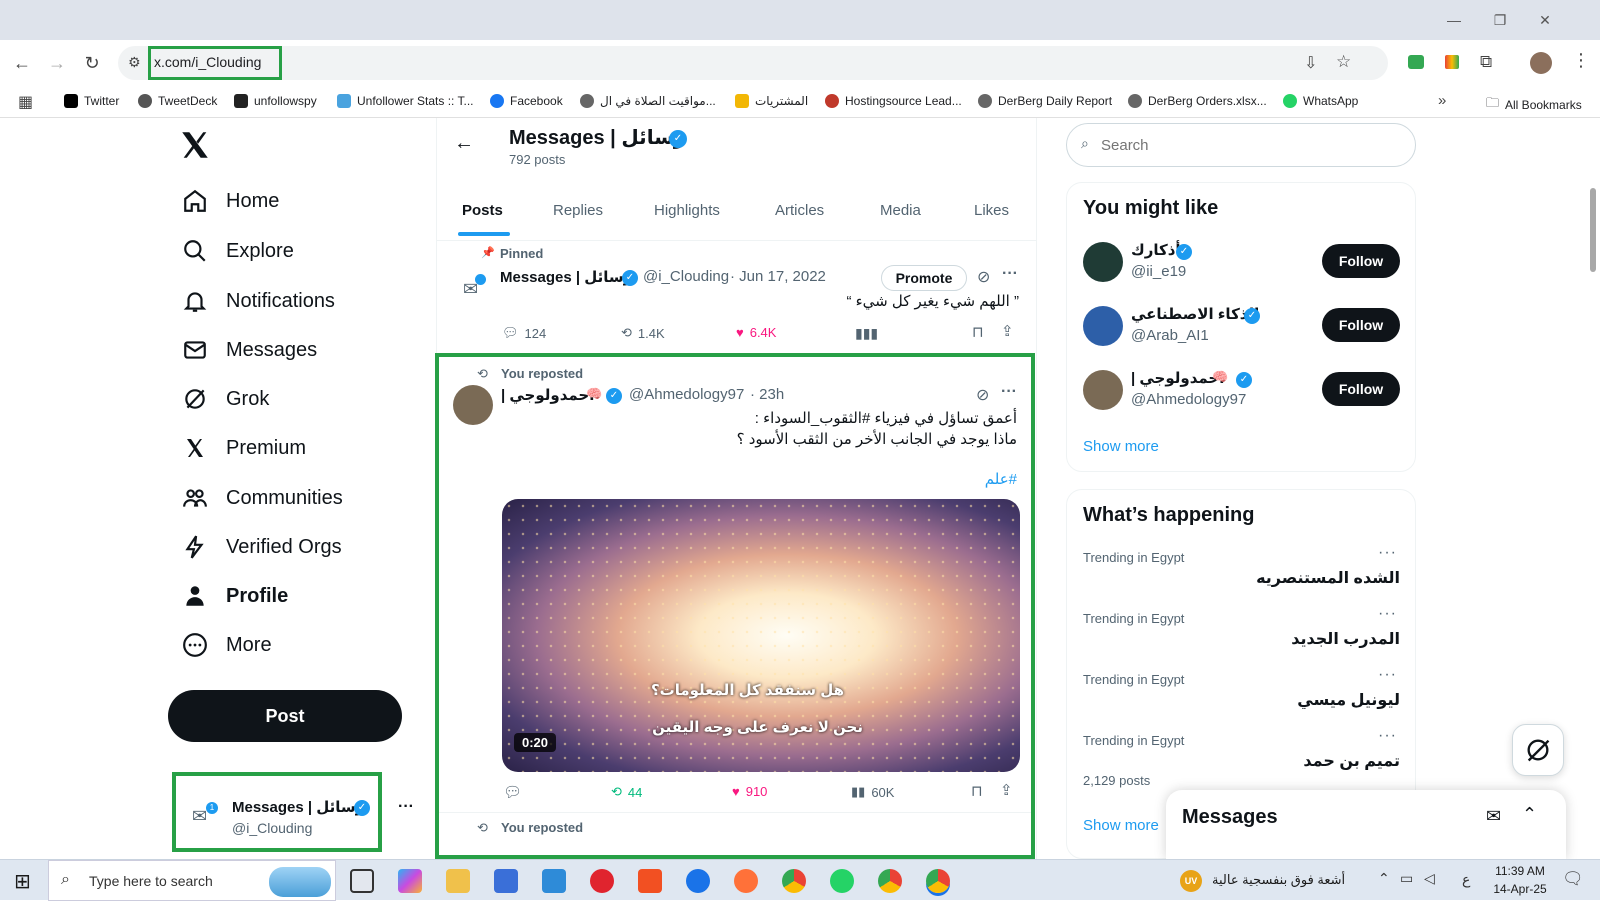  I want to click on install-app-icon: ⇩, so click(1310, 63).